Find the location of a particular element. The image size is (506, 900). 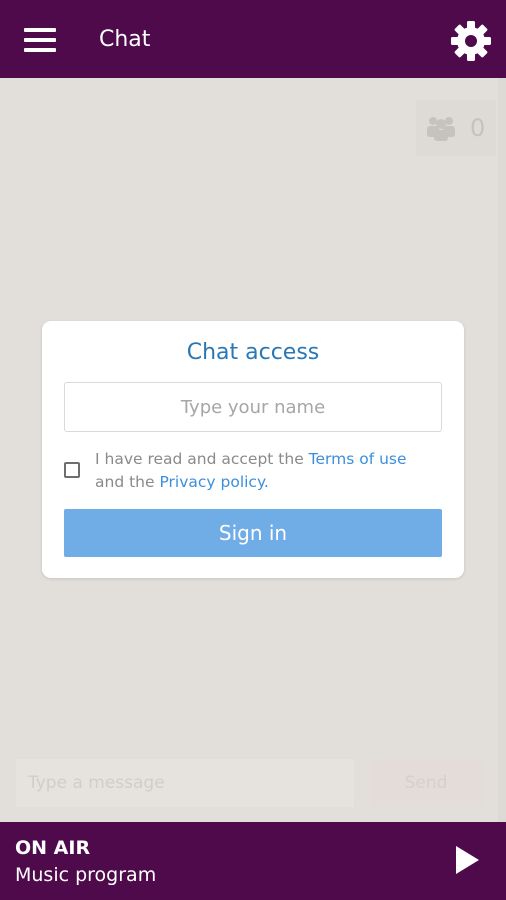

gear-icon is located at coordinates (471, 41).